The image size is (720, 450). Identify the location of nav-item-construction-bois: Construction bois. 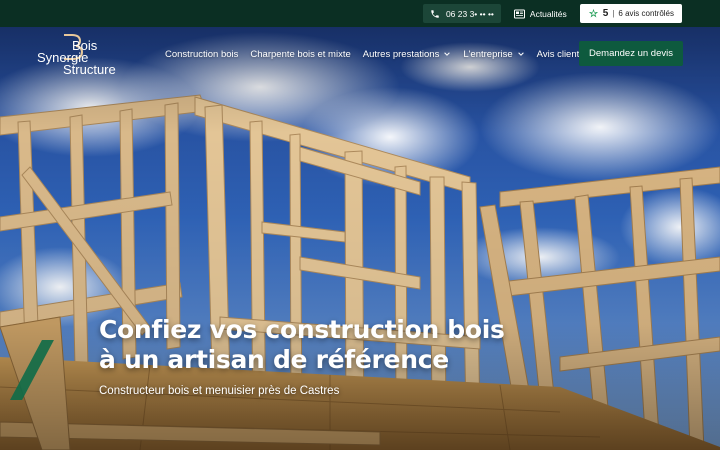
(201, 54).